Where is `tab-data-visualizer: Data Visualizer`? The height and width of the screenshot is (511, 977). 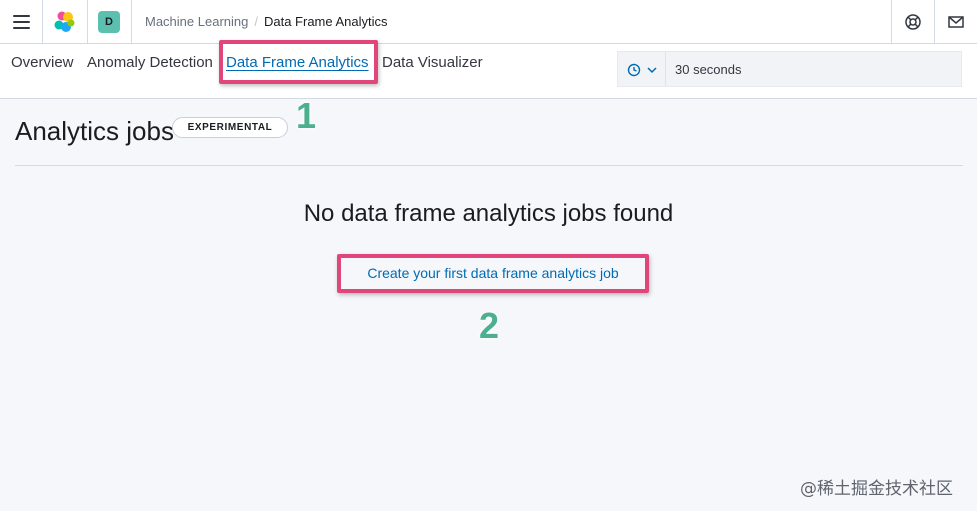
tab-data-visualizer: Data Visualizer is located at coordinates (432, 62).